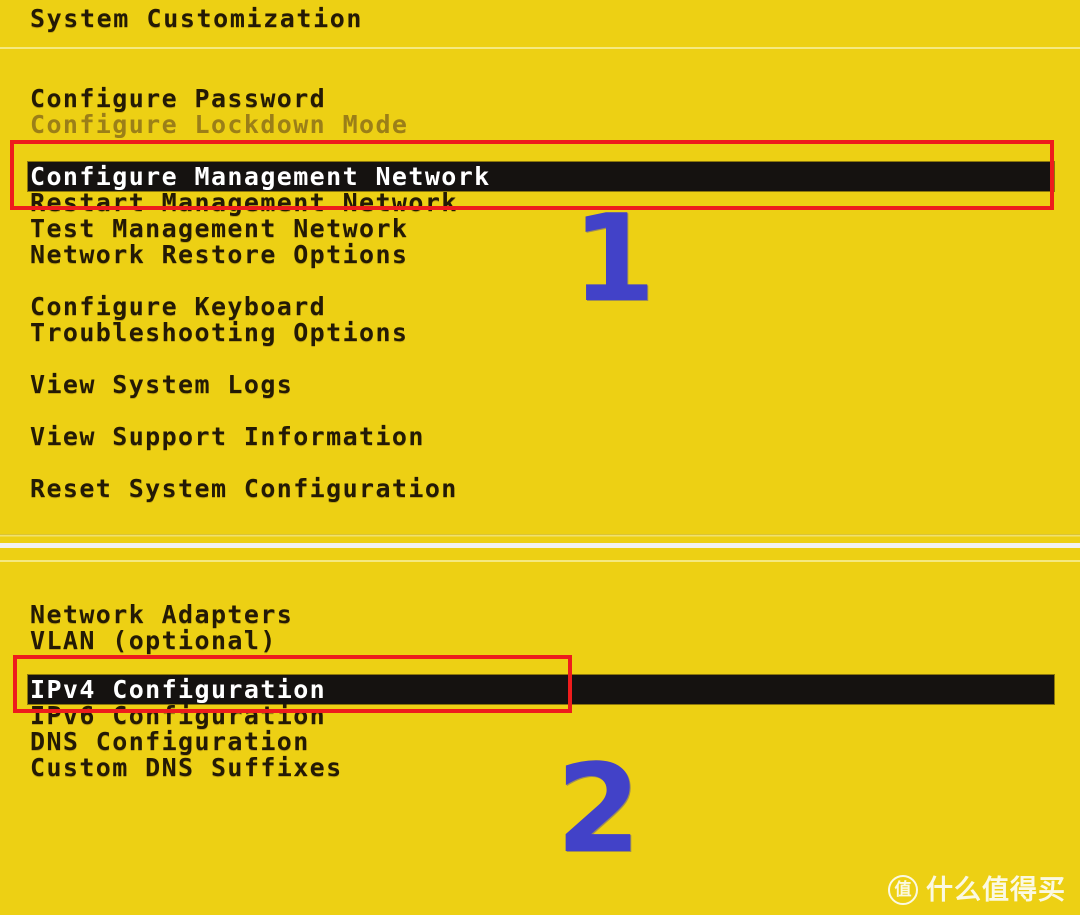  Describe the element at coordinates (178, 716) in the screenshot. I see `menu-item-ipv6-configuration: IPv6 Configuration` at that location.